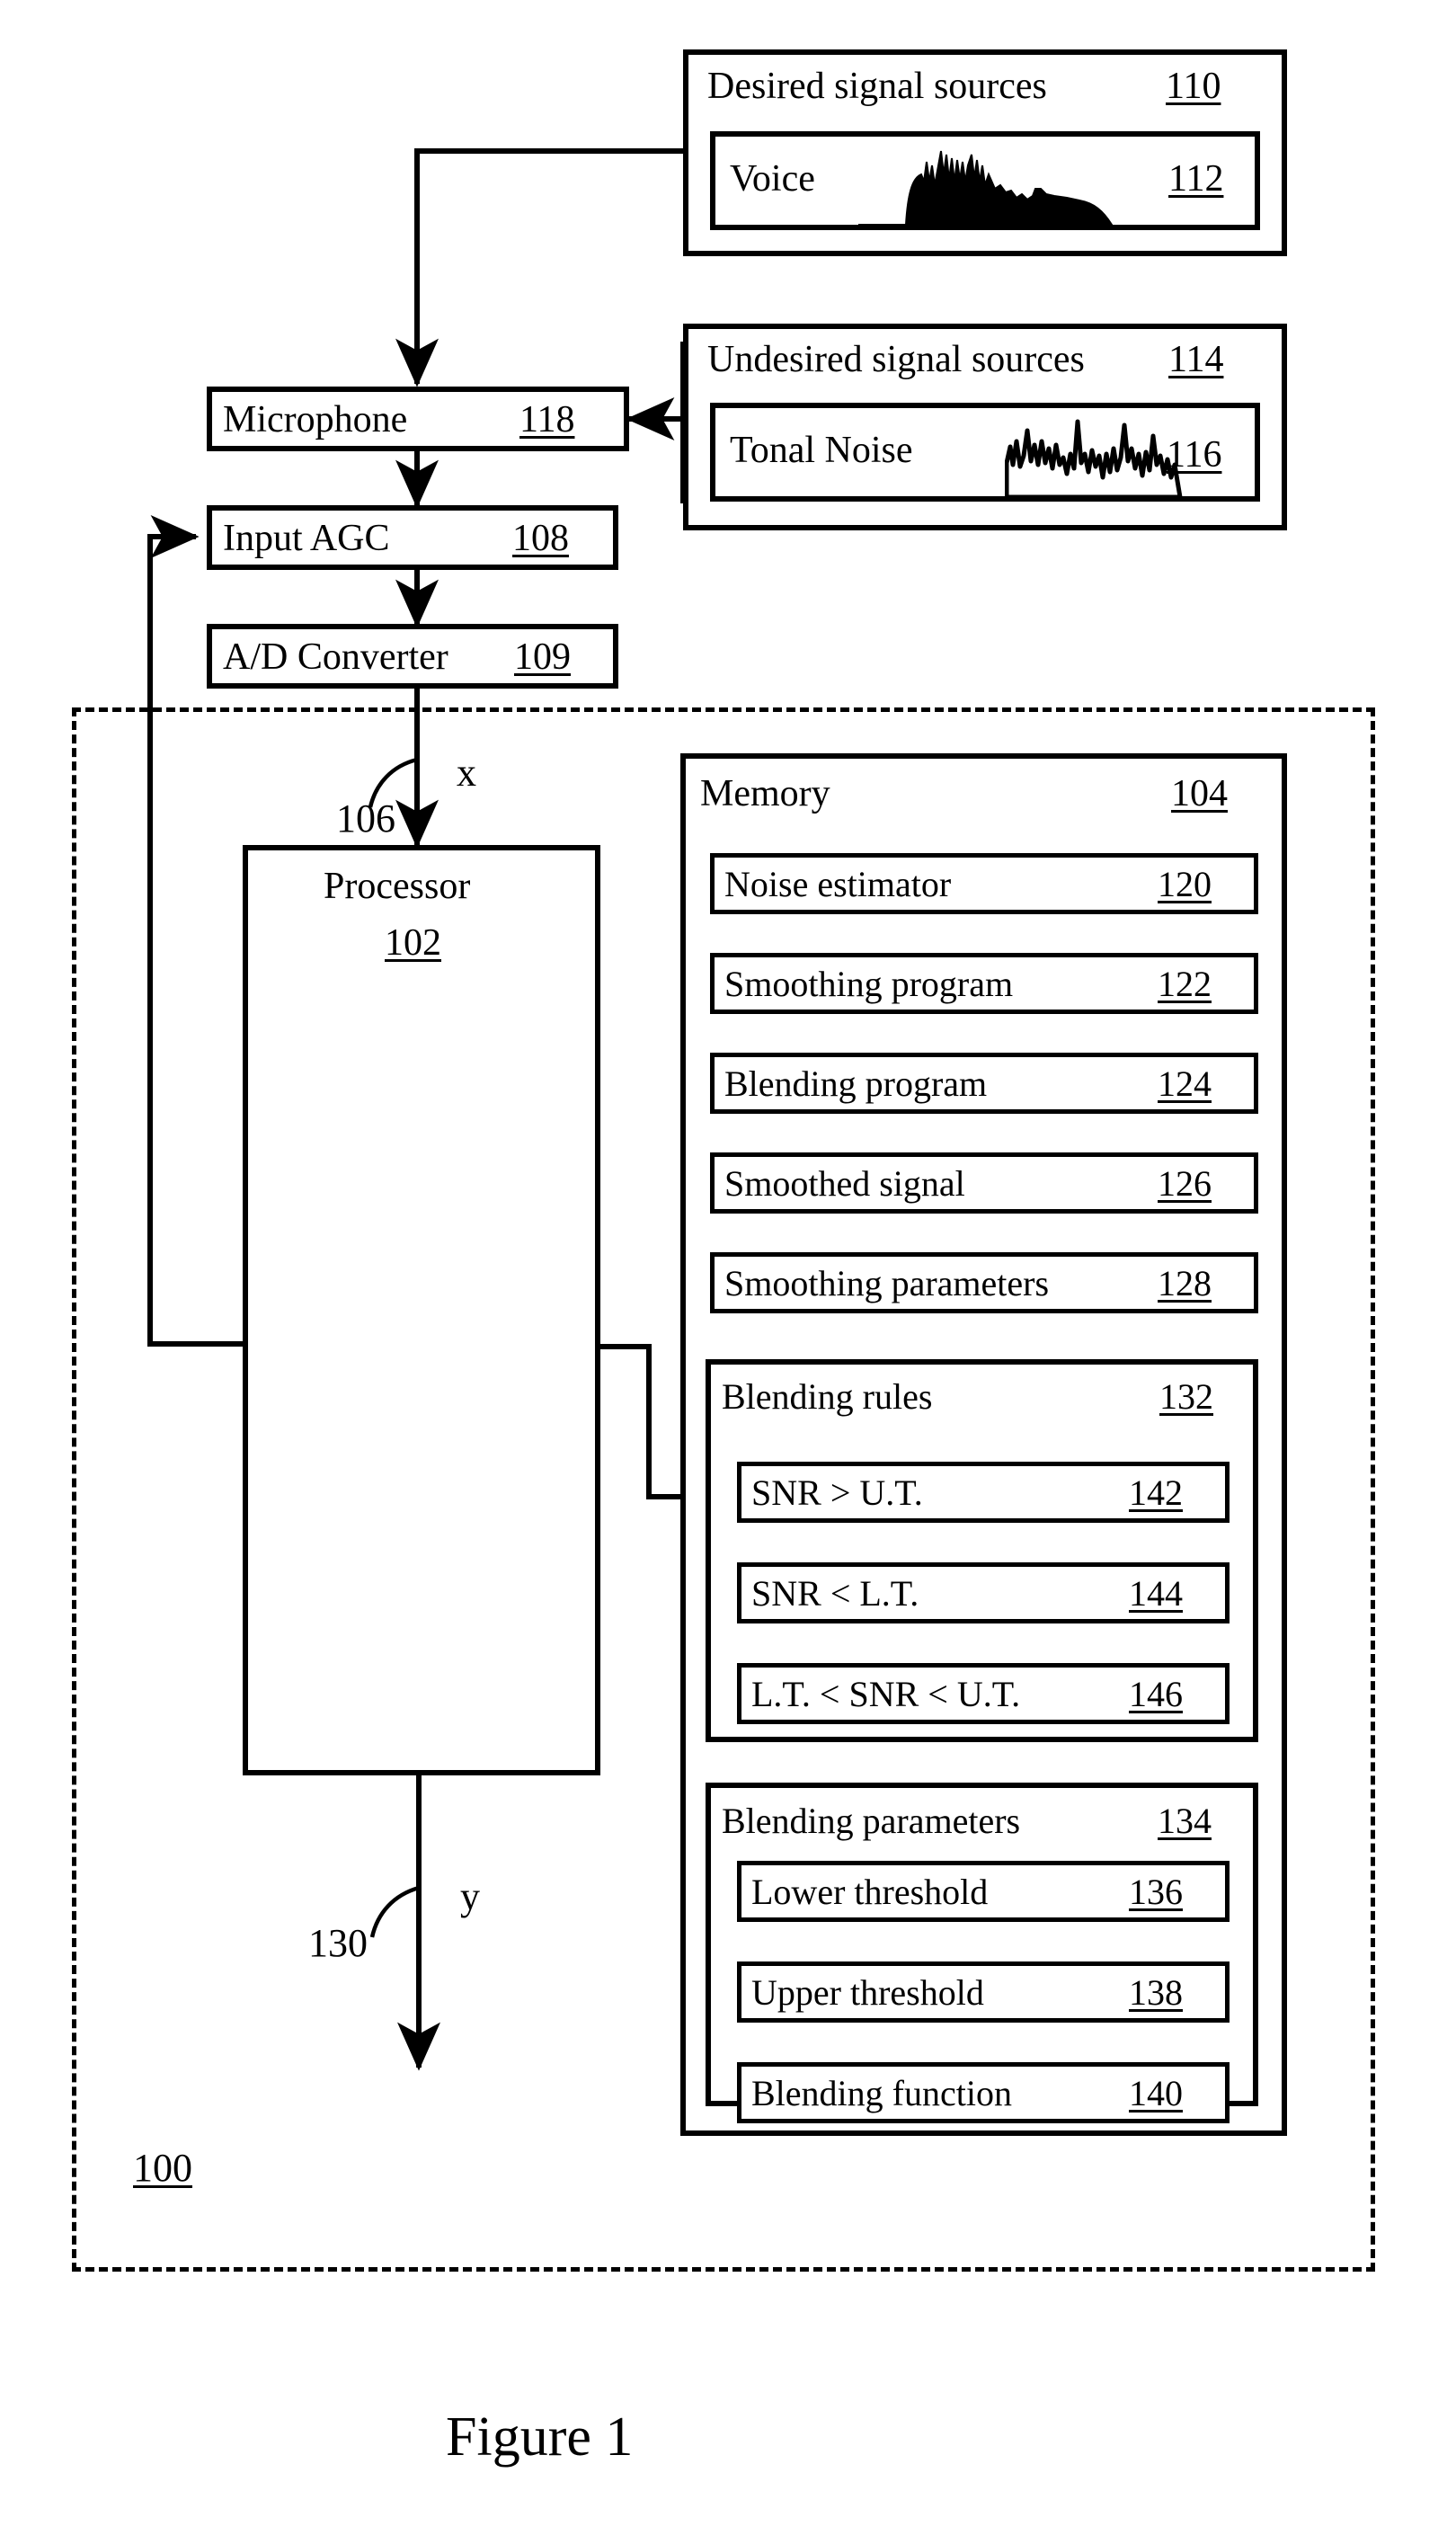  I want to click on memory-item-label: Smoothing program, so click(869, 984).